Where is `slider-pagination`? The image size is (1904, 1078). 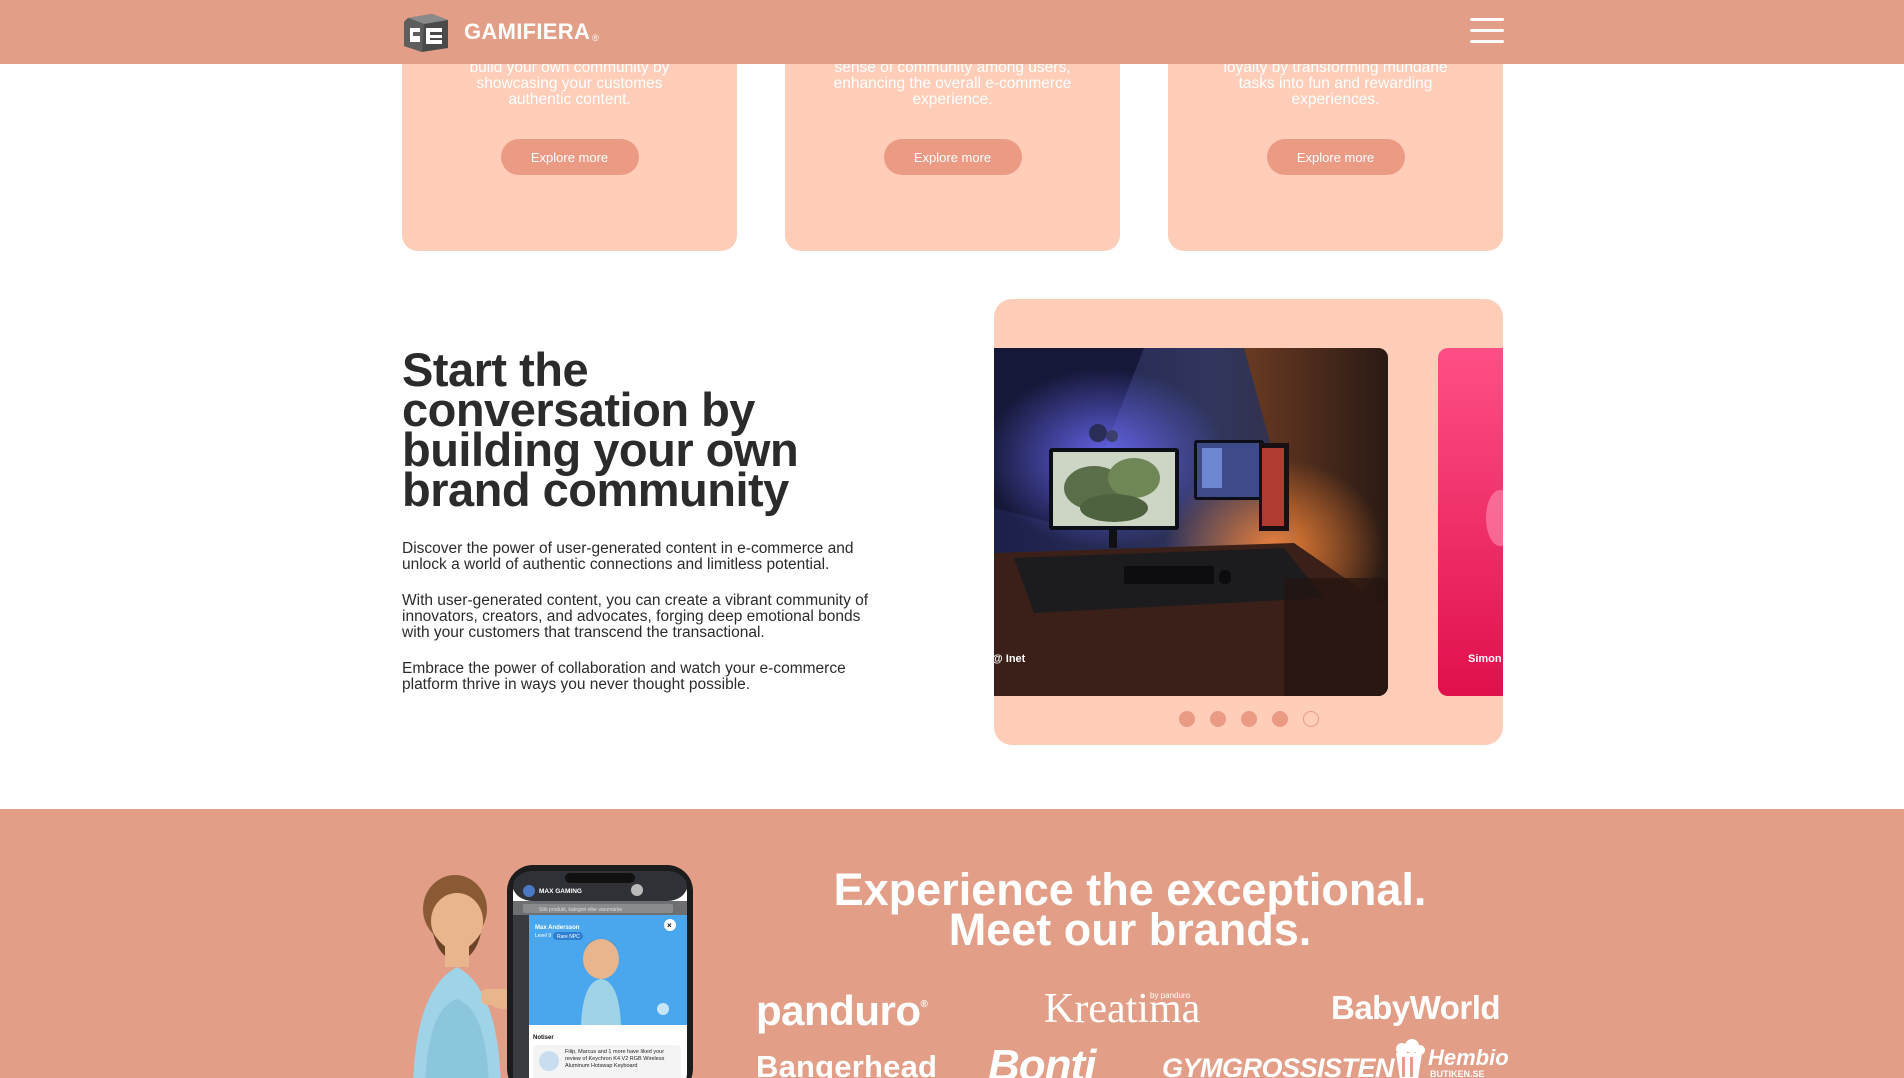 slider-pagination is located at coordinates (1248, 719).